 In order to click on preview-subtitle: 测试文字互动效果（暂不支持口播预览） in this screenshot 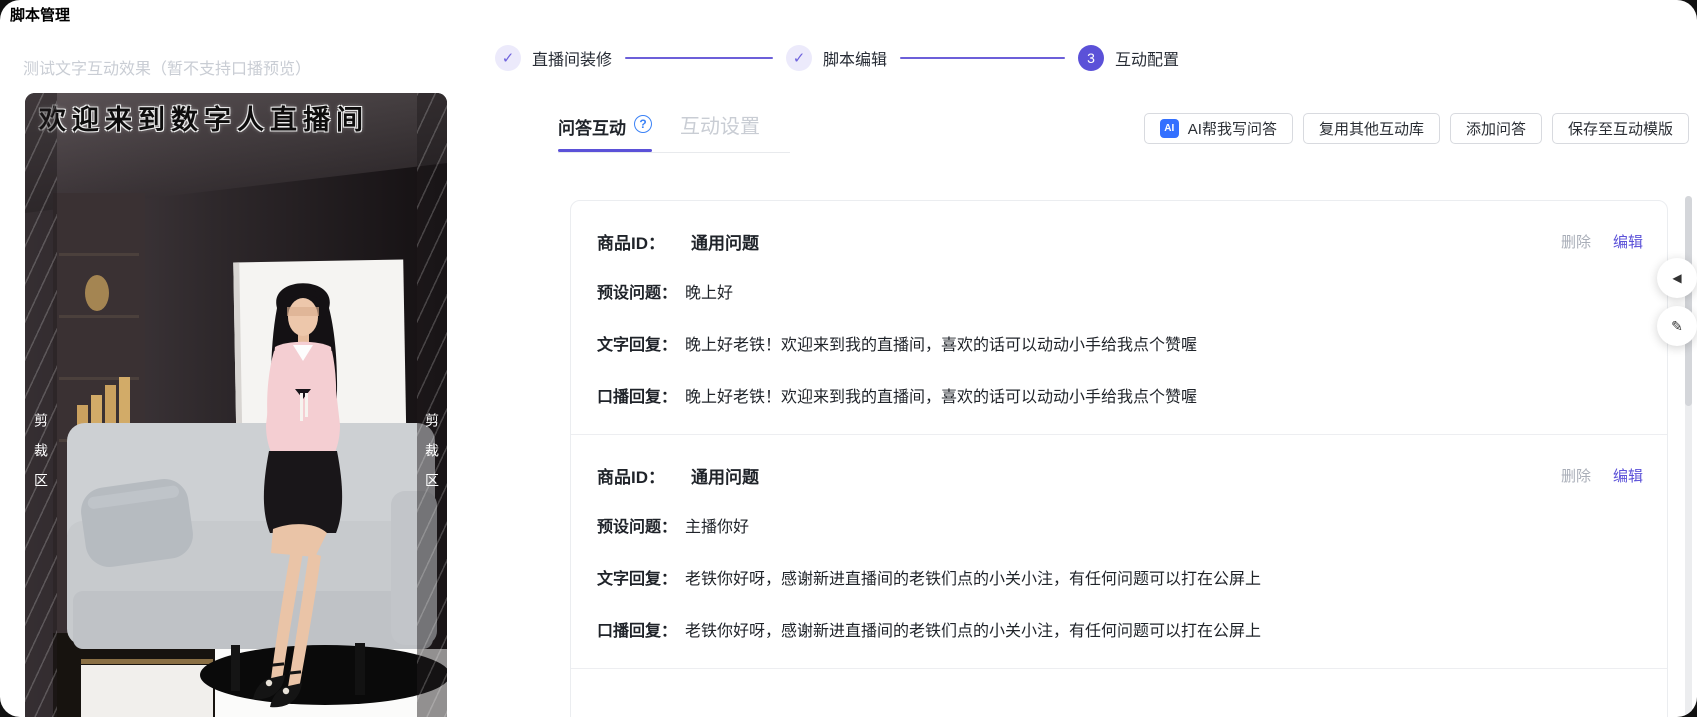, I will do `click(167, 69)`.